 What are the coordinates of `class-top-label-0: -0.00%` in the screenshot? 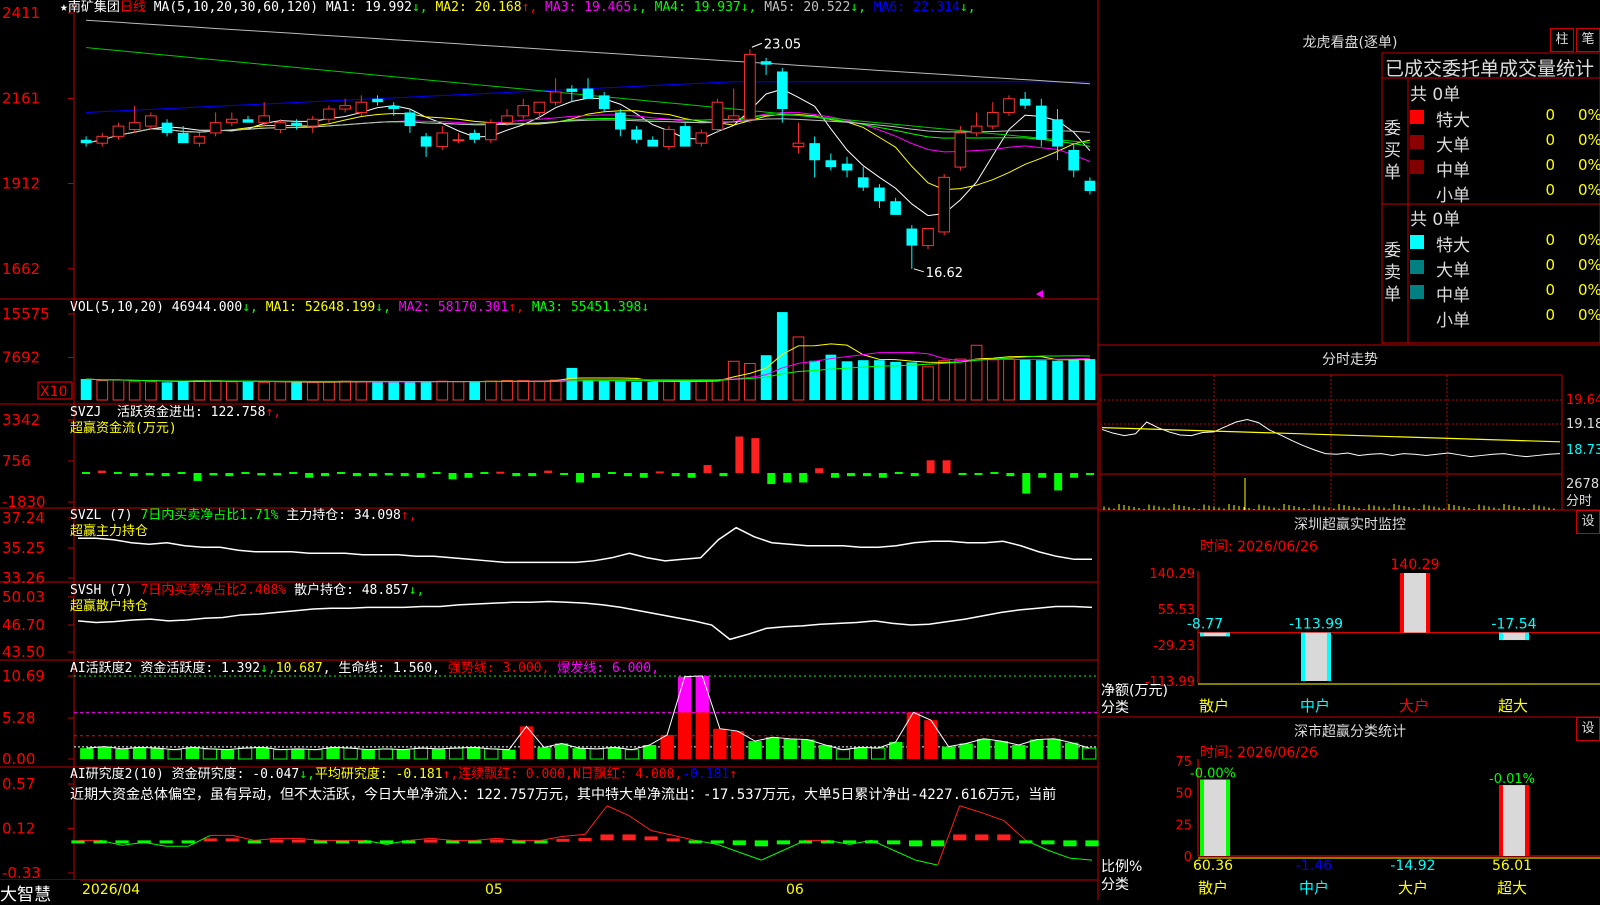 It's located at (1213, 774).